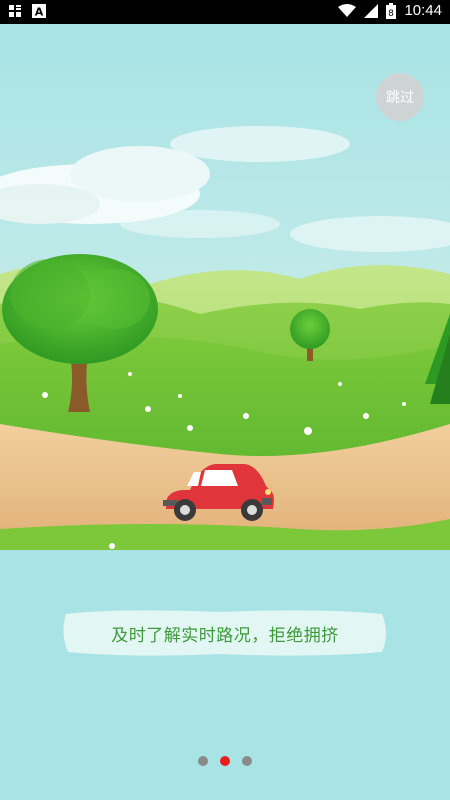 The image size is (450, 800). I want to click on svg-text: A, so click(39, 12).